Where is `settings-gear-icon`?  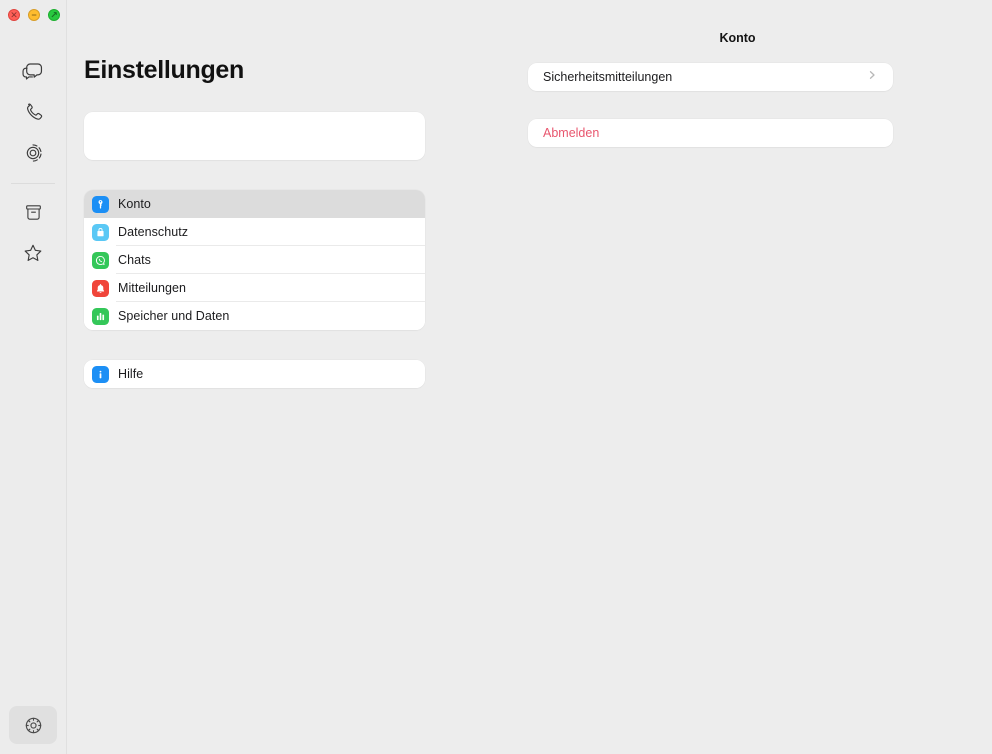 settings-gear-icon is located at coordinates (33, 725).